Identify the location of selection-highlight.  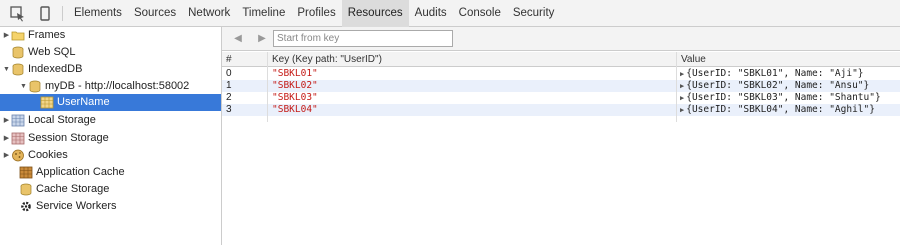
(110, 102).